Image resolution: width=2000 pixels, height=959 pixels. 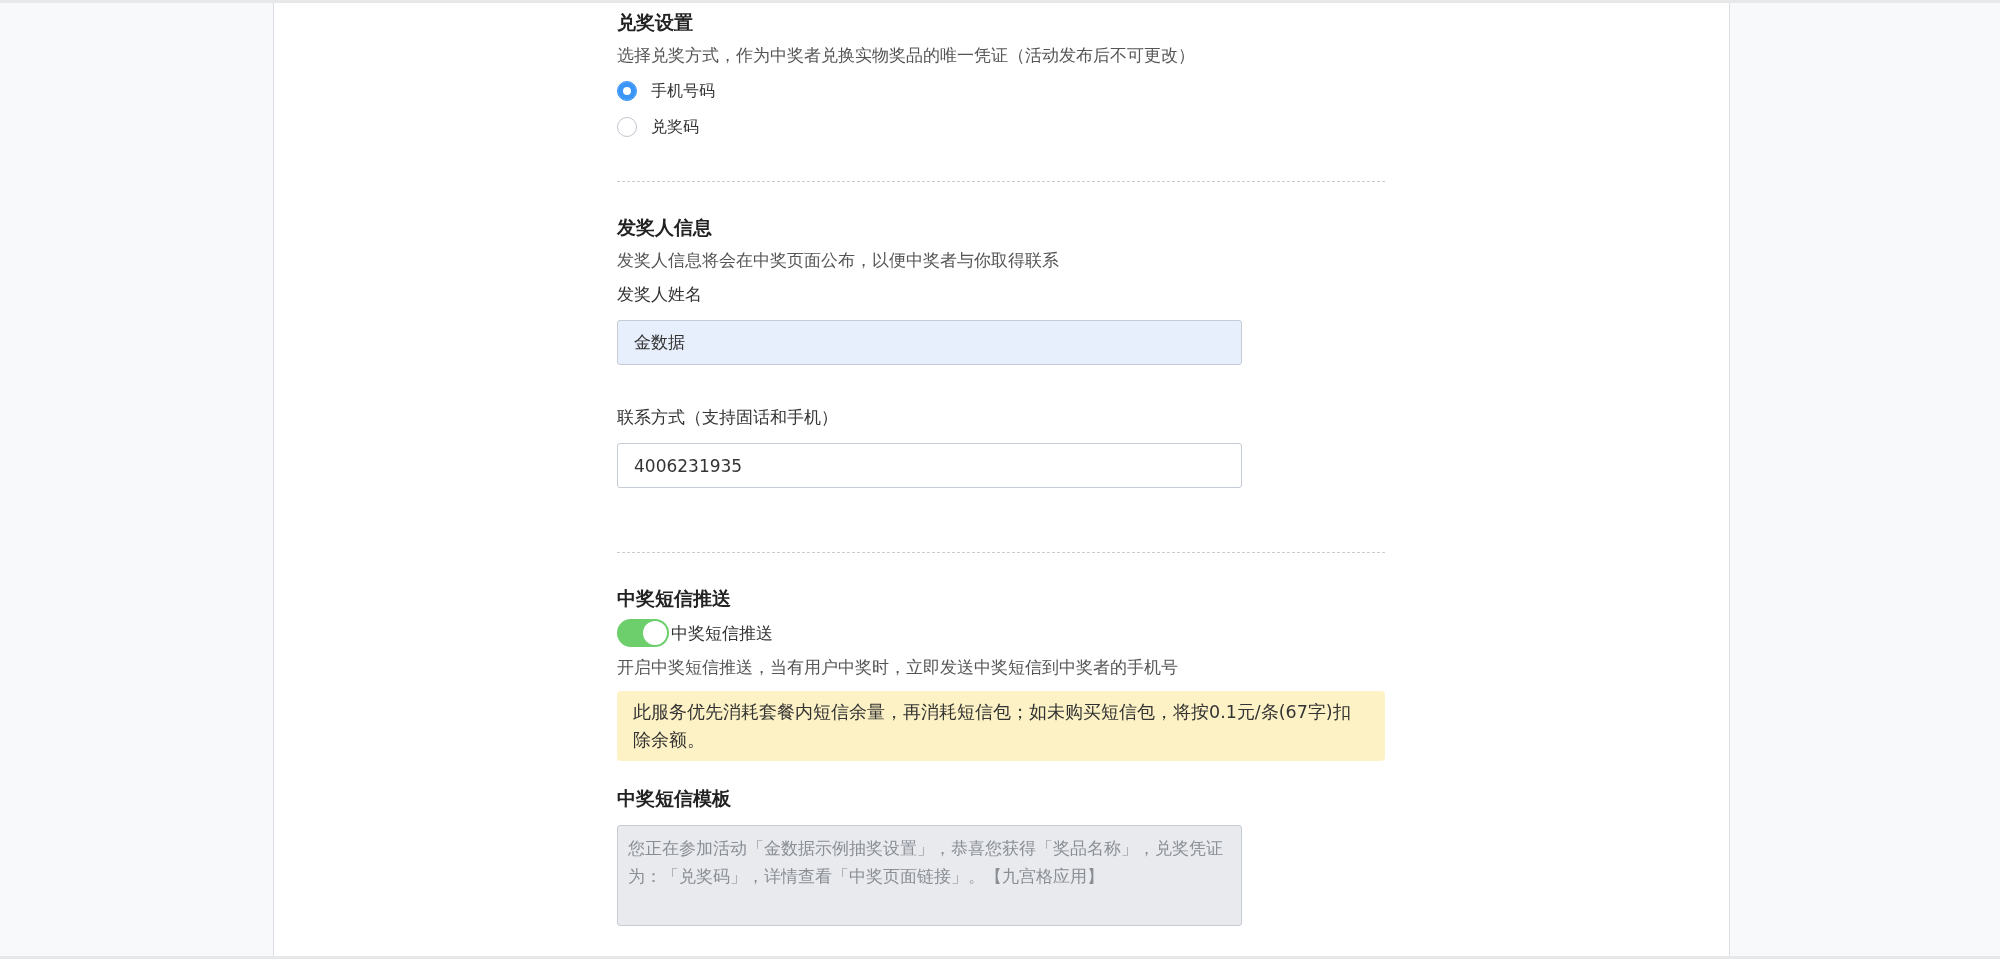 I want to click on notice-banner: 此服务优先消耗套餐内短信余量，再消耗短信包；如未购买短信包，将按0.1元/条(67字)扣除余额。, so click(x=1001, y=726).